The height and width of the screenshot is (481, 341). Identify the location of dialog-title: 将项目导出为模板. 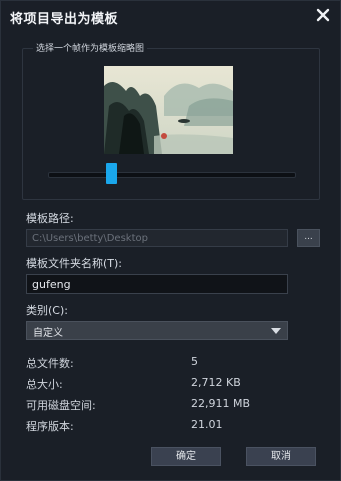
(64, 19).